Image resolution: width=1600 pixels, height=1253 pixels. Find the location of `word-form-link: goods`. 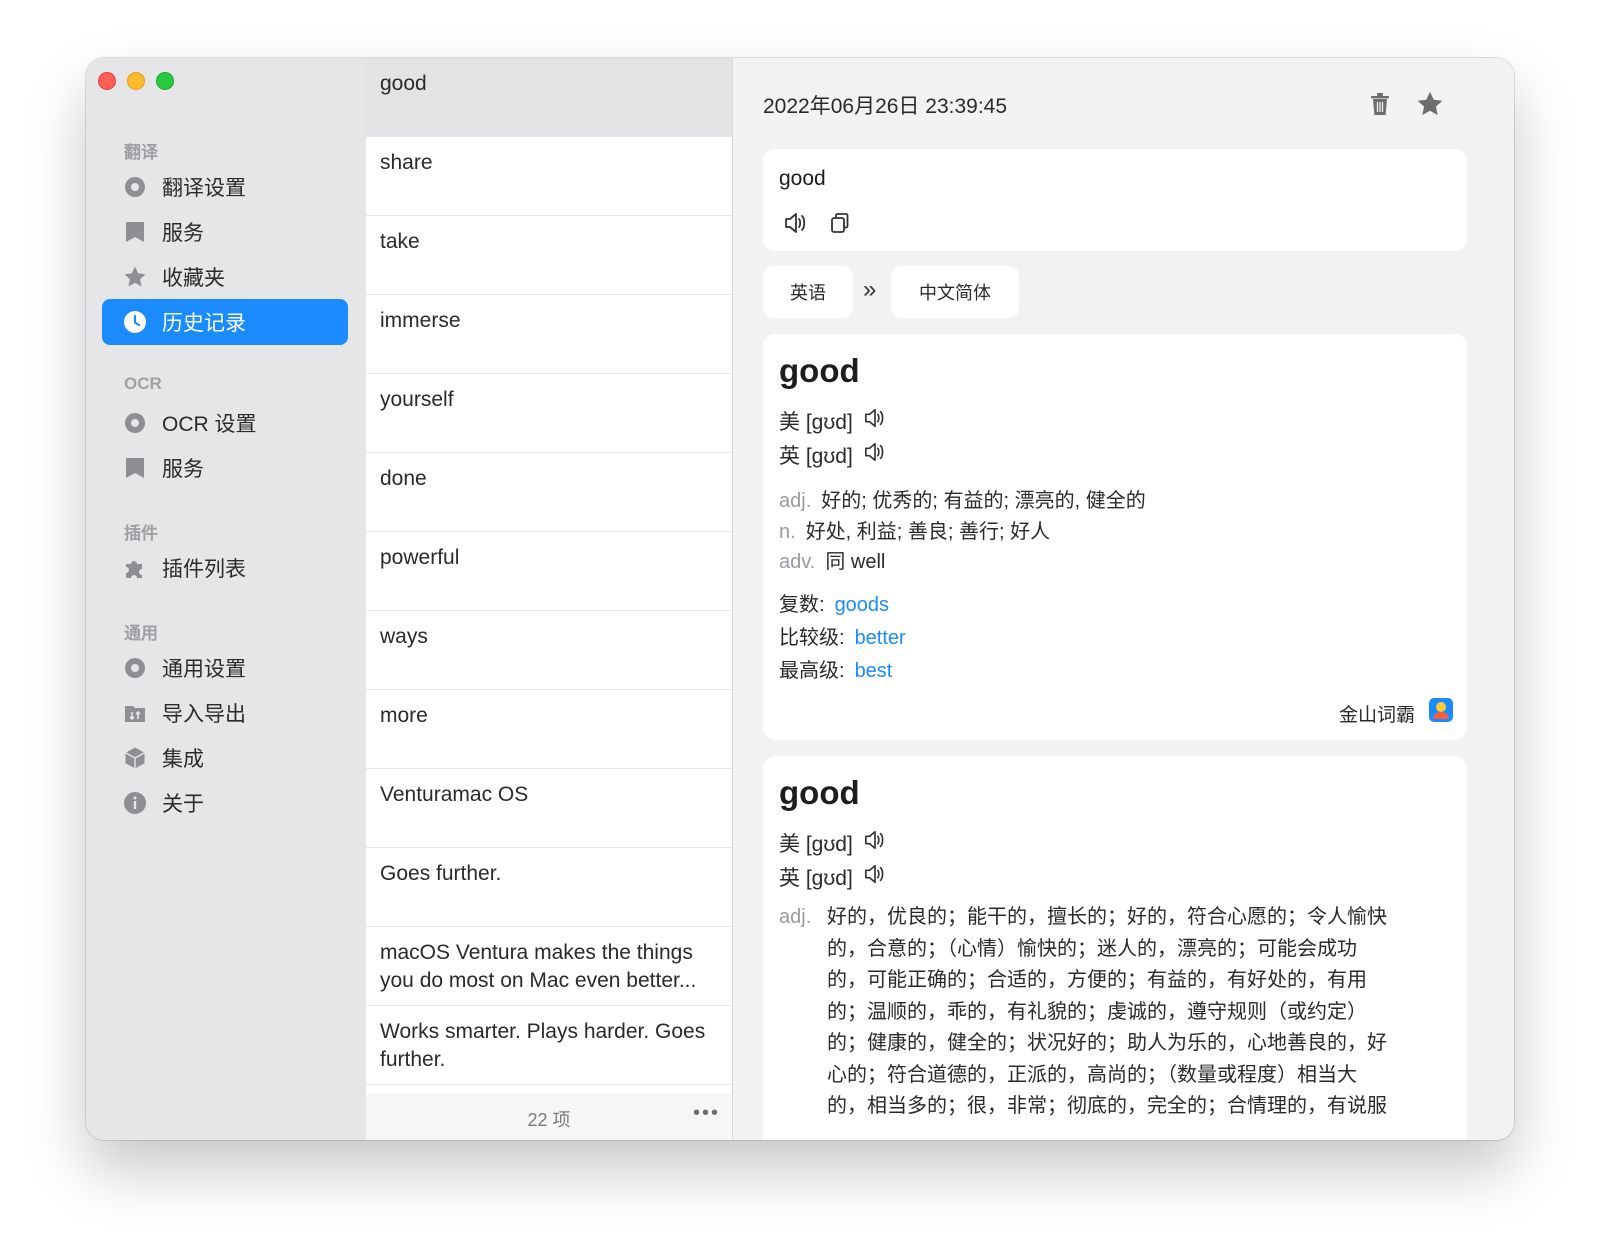

word-form-link: goods is located at coordinates (862, 605).